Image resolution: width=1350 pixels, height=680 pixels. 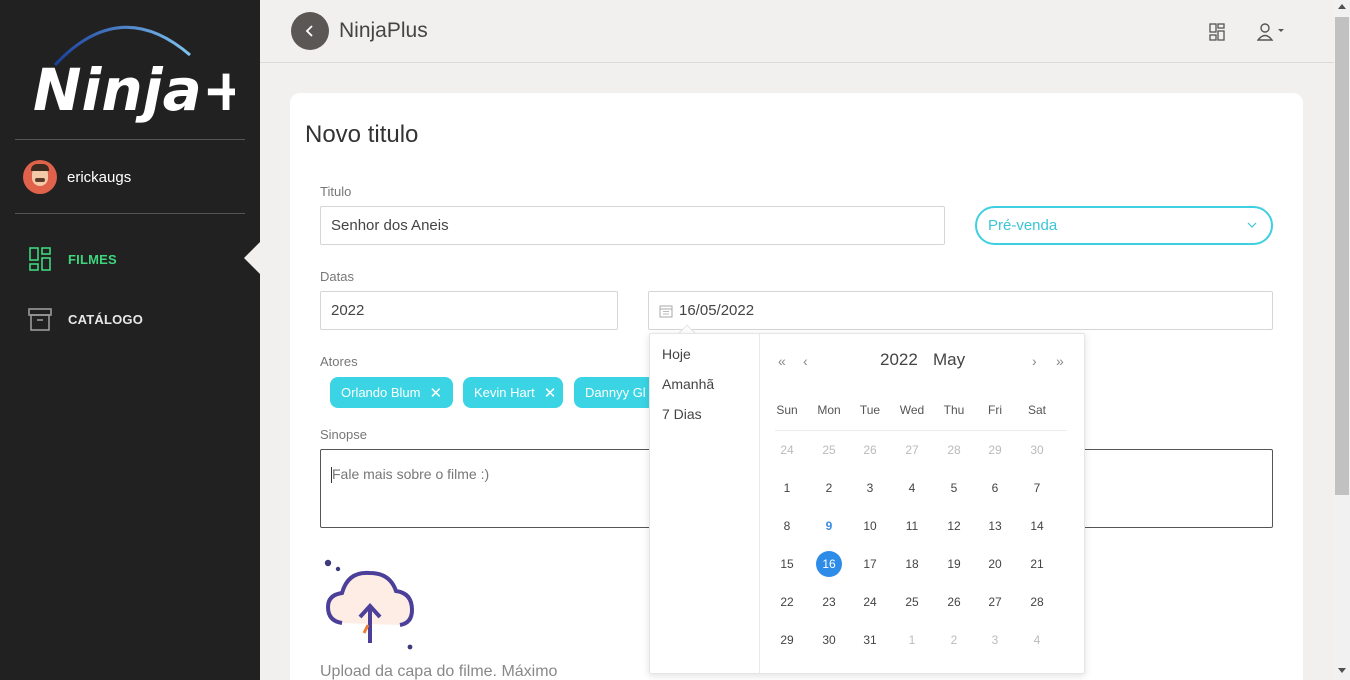 What do you see at coordinates (805, 361) in the screenshot?
I see `prev-month-icon: ‹` at bounding box center [805, 361].